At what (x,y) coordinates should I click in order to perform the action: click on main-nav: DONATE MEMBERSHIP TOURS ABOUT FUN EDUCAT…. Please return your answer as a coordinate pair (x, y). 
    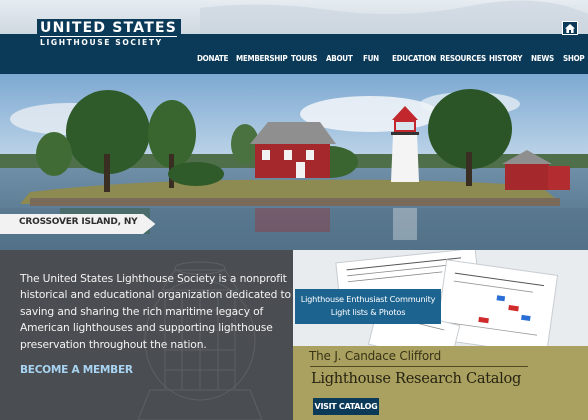
    Looking at the image, I should click on (294, 62).